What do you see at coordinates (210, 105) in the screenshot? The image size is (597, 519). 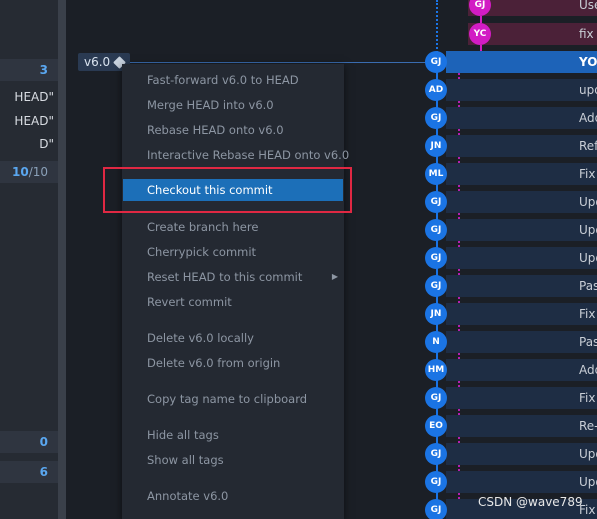 I see `menu-item-label: Merge HEAD into v6.0` at bounding box center [210, 105].